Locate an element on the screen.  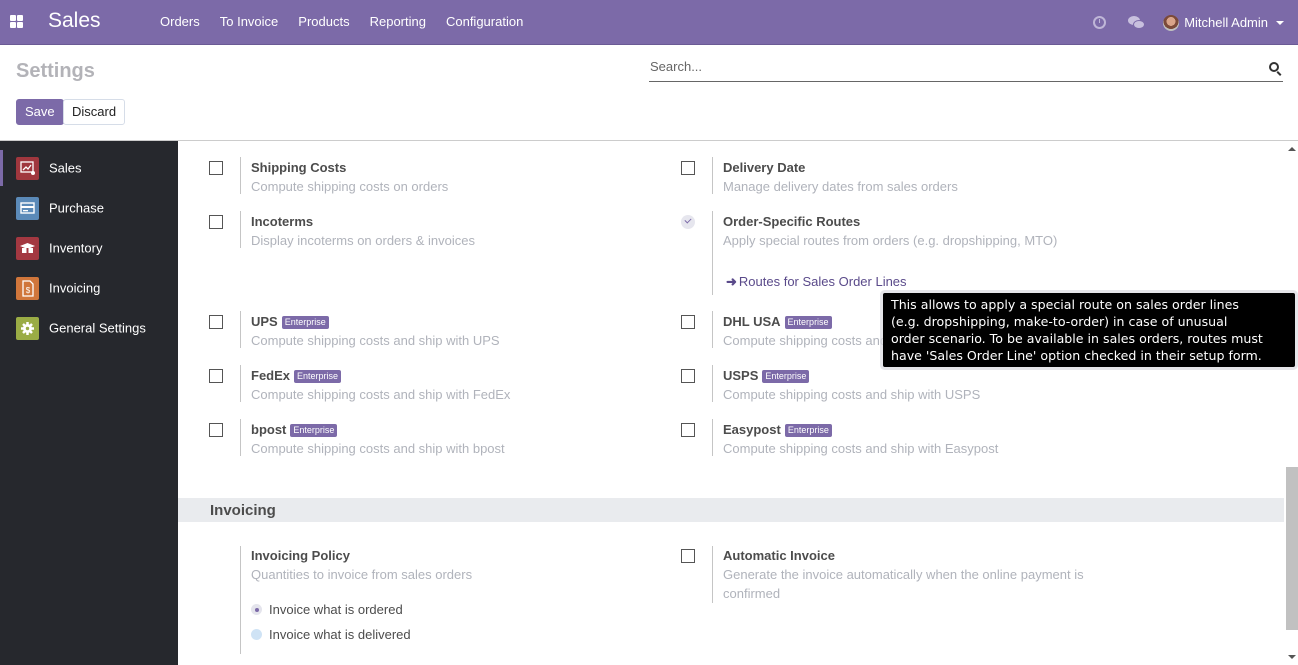
search-input is located at coordinates (945, 66).